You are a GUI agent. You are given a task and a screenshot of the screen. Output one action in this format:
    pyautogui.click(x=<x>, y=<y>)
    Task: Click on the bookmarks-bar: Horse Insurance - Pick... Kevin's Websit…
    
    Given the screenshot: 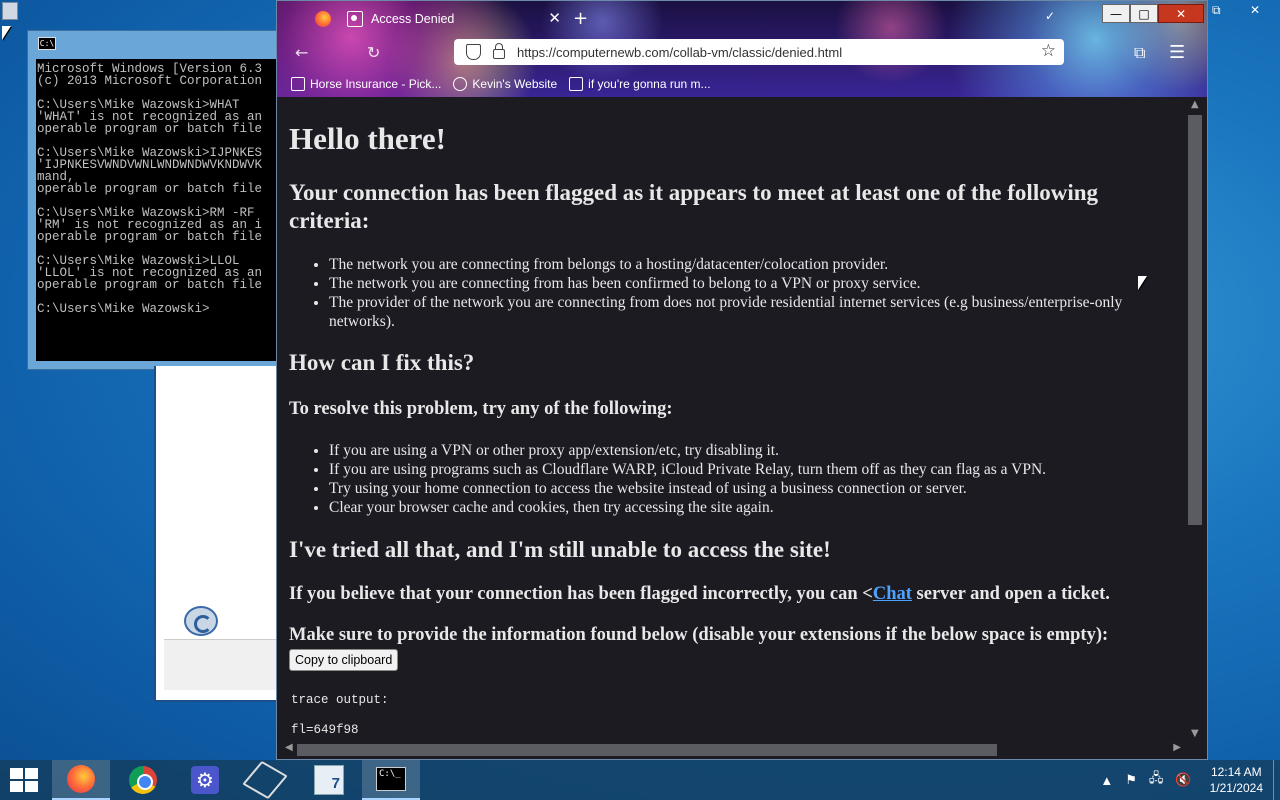 What is the action you would take?
    pyautogui.click(x=742, y=84)
    